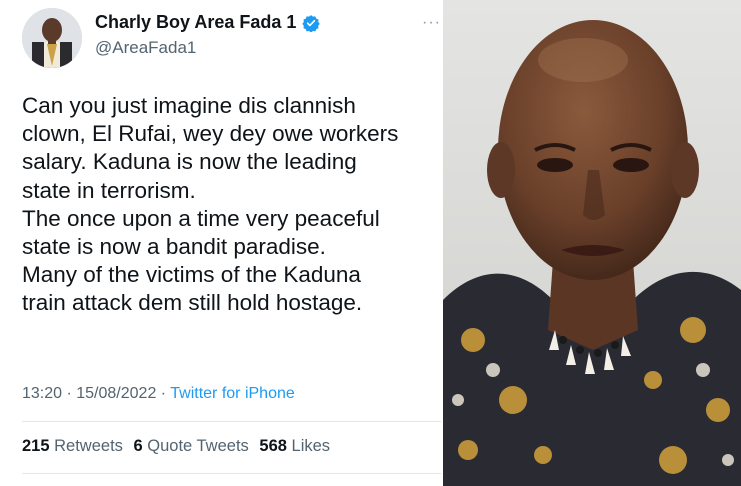 The height and width of the screenshot is (486, 741). I want to click on likes-stat: 568 Likes, so click(294, 446).